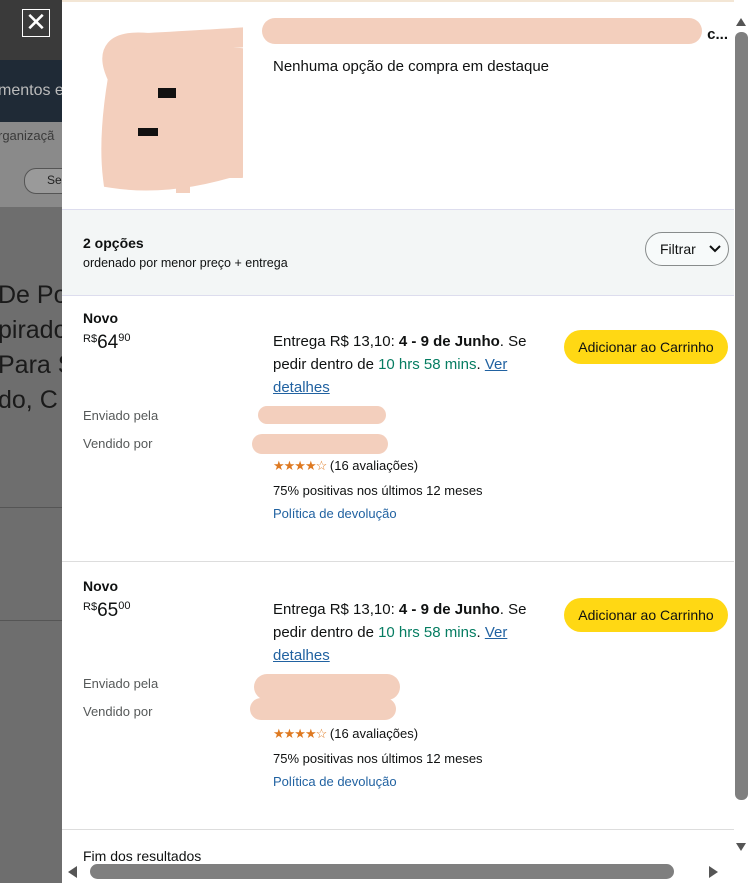 The height and width of the screenshot is (883, 749). I want to click on horizontal-scrollbar, so click(398, 872).